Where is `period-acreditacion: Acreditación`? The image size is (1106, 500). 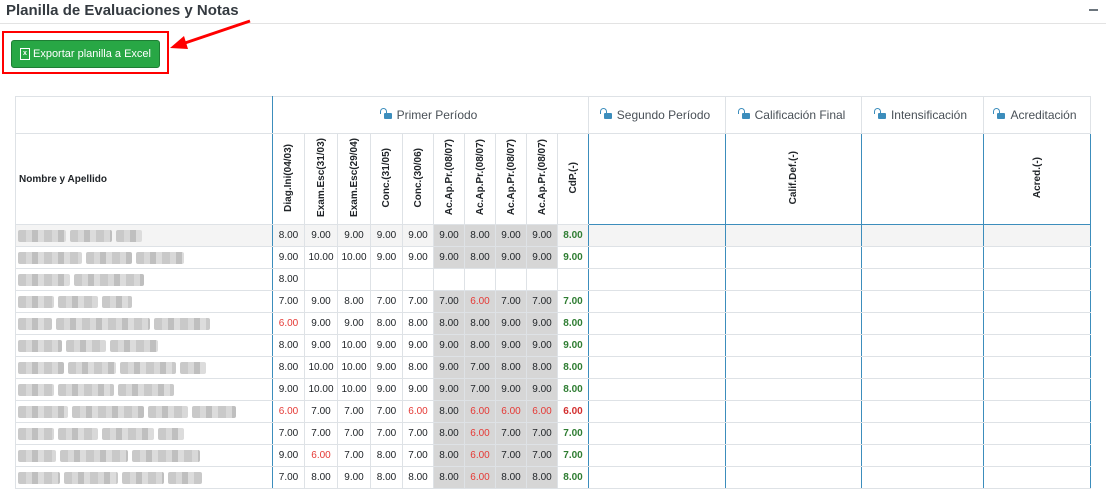 period-acreditacion: Acreditación is located at coordinates (1037, 115).